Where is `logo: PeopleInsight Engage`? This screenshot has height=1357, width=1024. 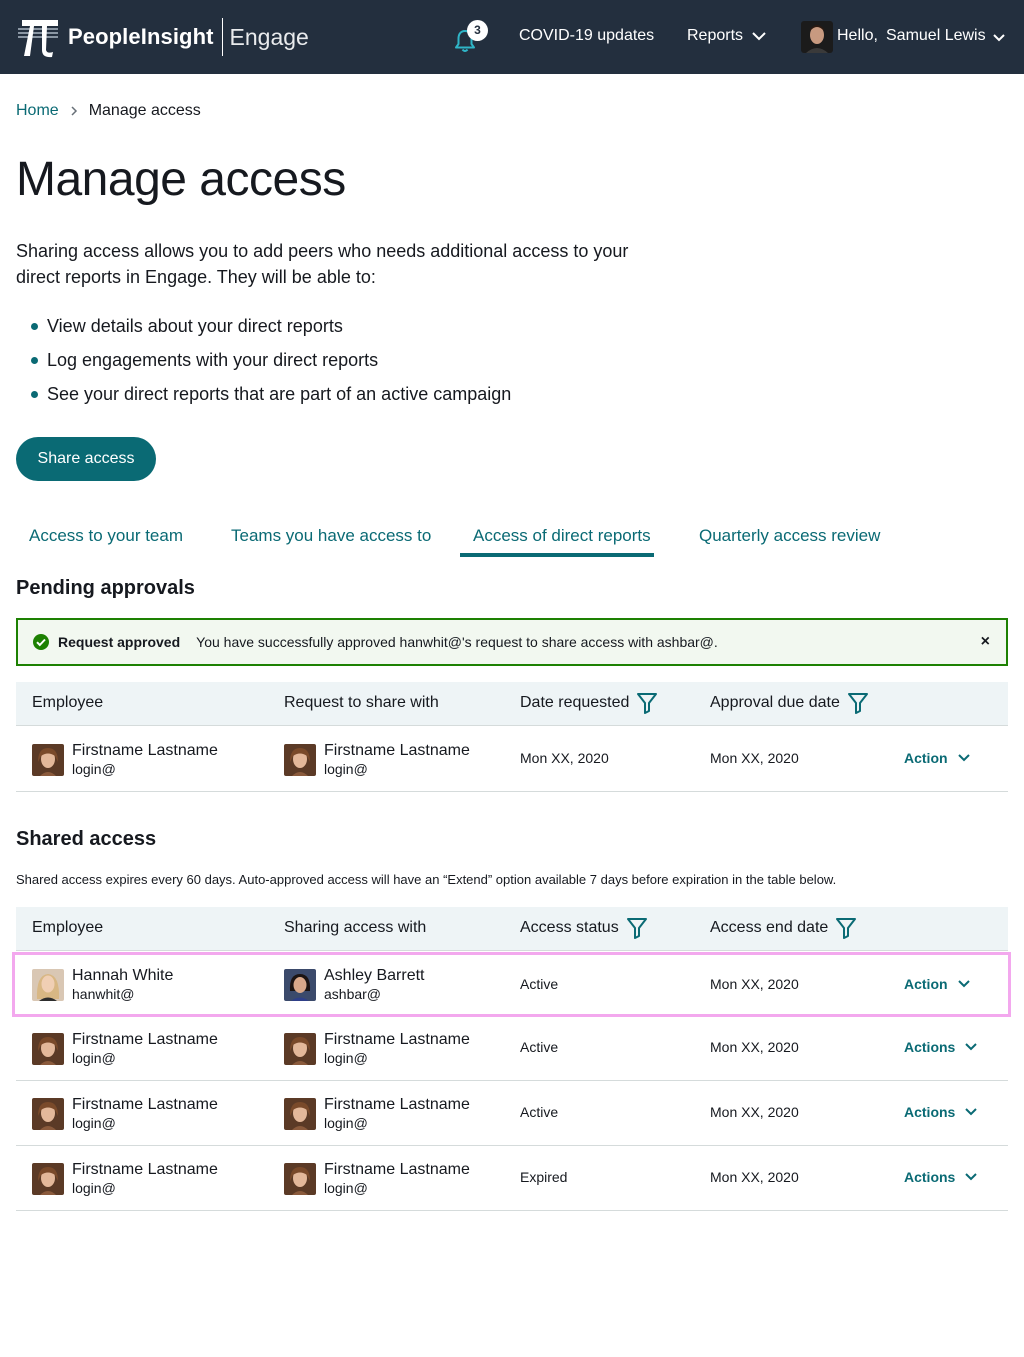 logo: PeopleInsight Engage is located at coordinates (162, 37).